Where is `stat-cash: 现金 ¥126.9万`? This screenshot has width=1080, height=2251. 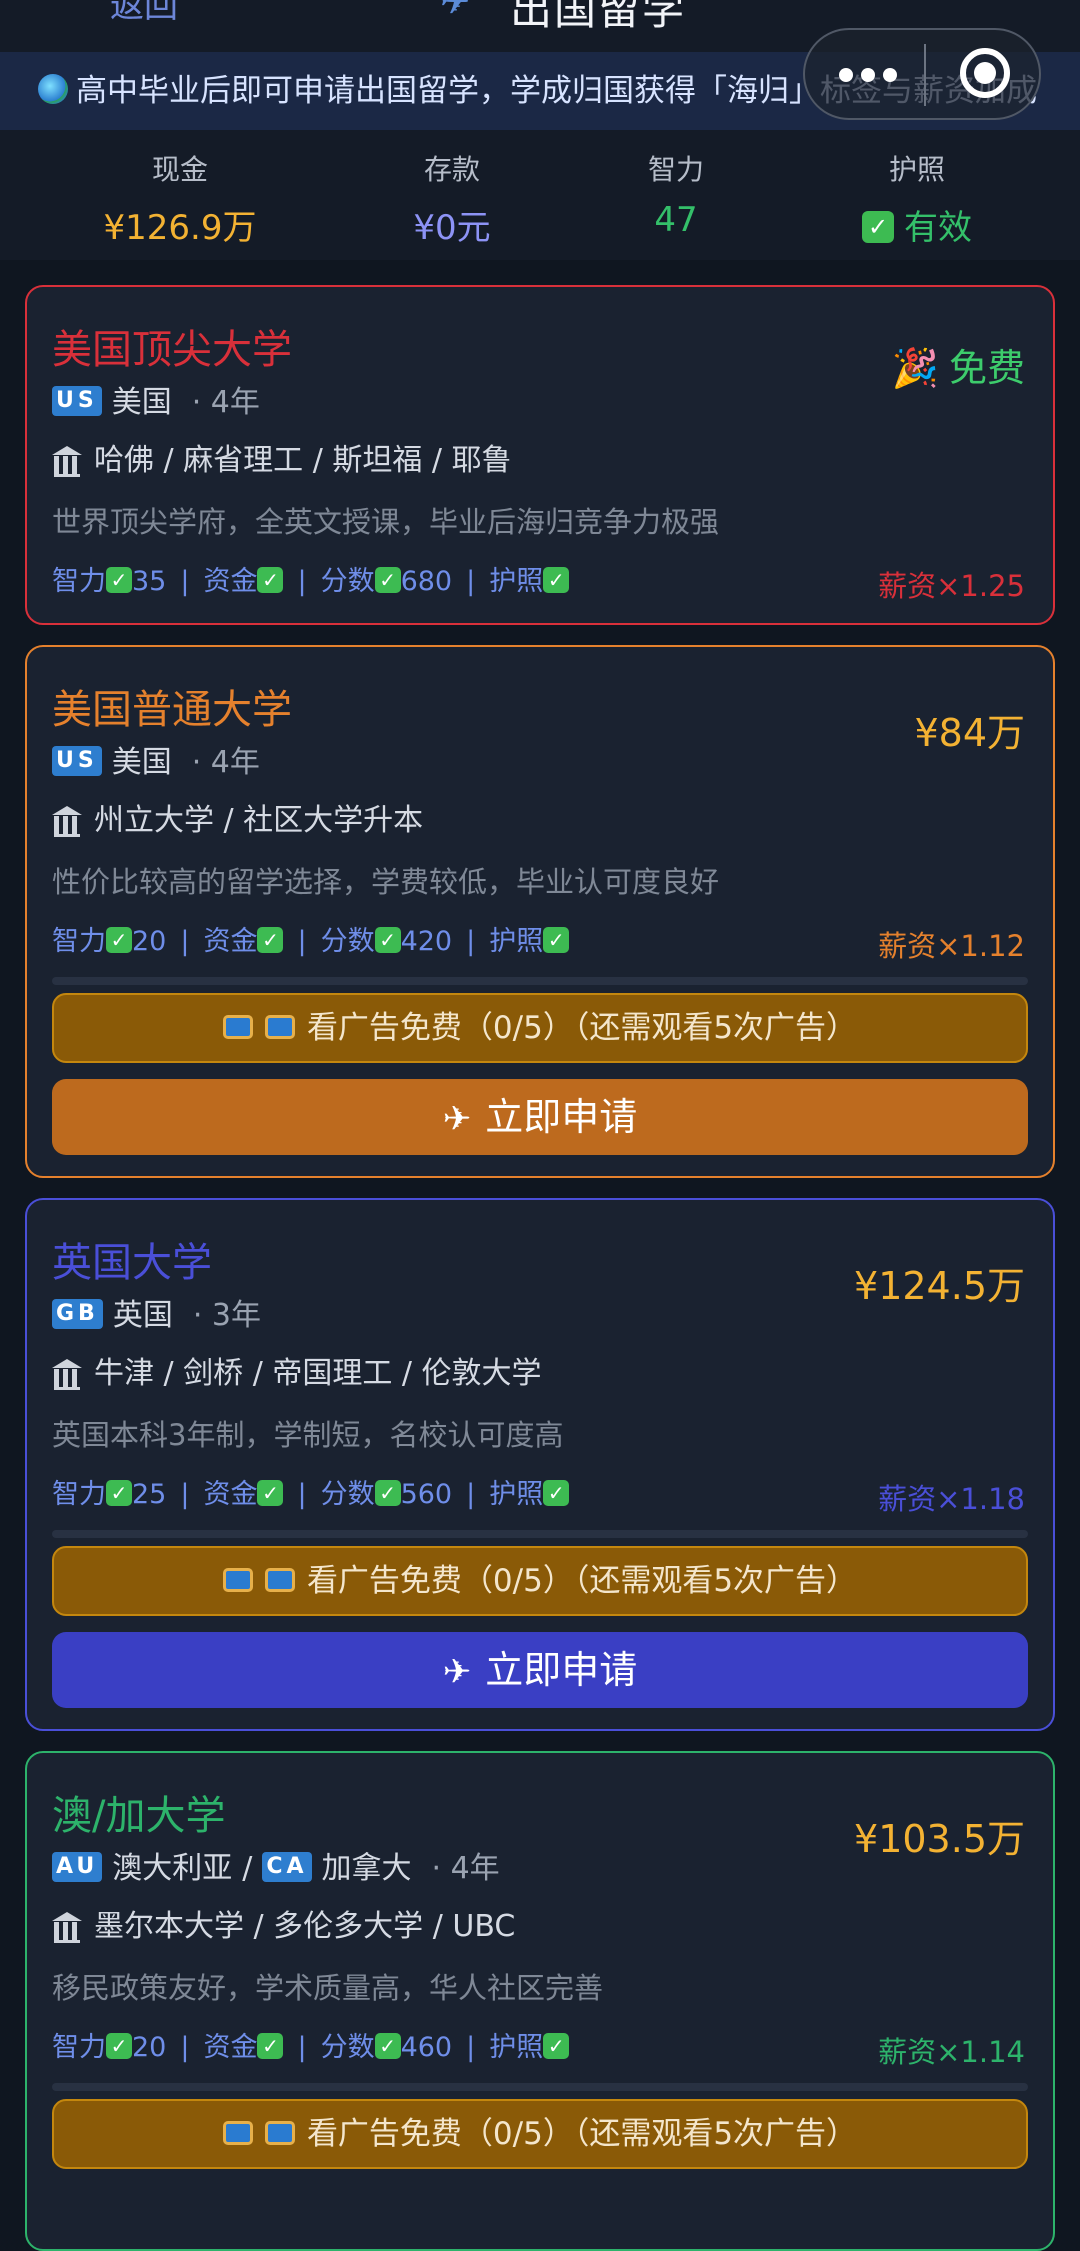
stat-cash: 现金 ¥126.9万 is located at coordinates (180, 198).